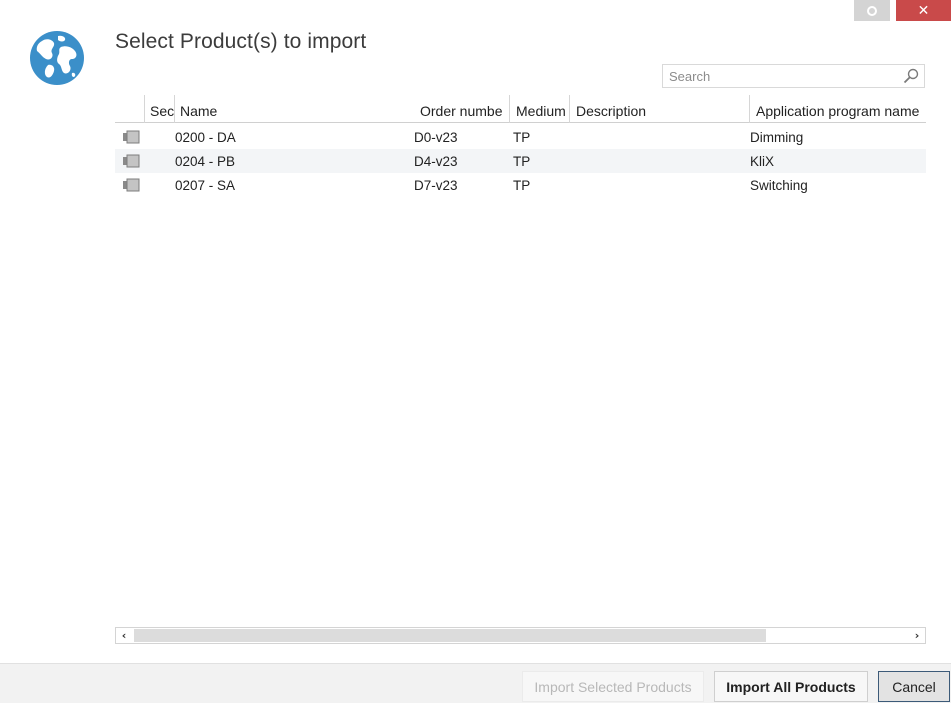 Image resolution: width=951 pixels, height=703 pixels. Describe the element at coordinates (914, 686) in the screenshot. I see `cancel-button: Cancel` at that location.